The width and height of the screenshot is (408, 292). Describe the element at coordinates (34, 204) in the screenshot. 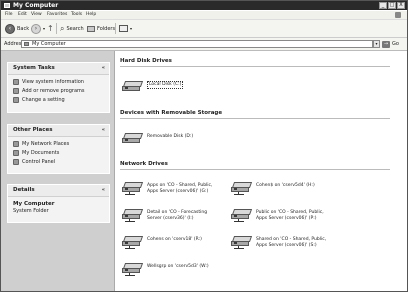

I see `details-name: My Computer` at that location.